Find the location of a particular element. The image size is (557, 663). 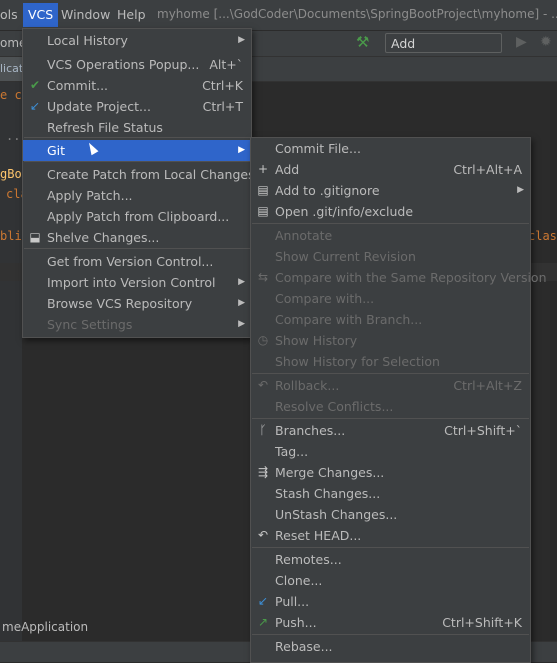

add-to-gitignore-icon: ▤ is located at coordinates (263, 190).